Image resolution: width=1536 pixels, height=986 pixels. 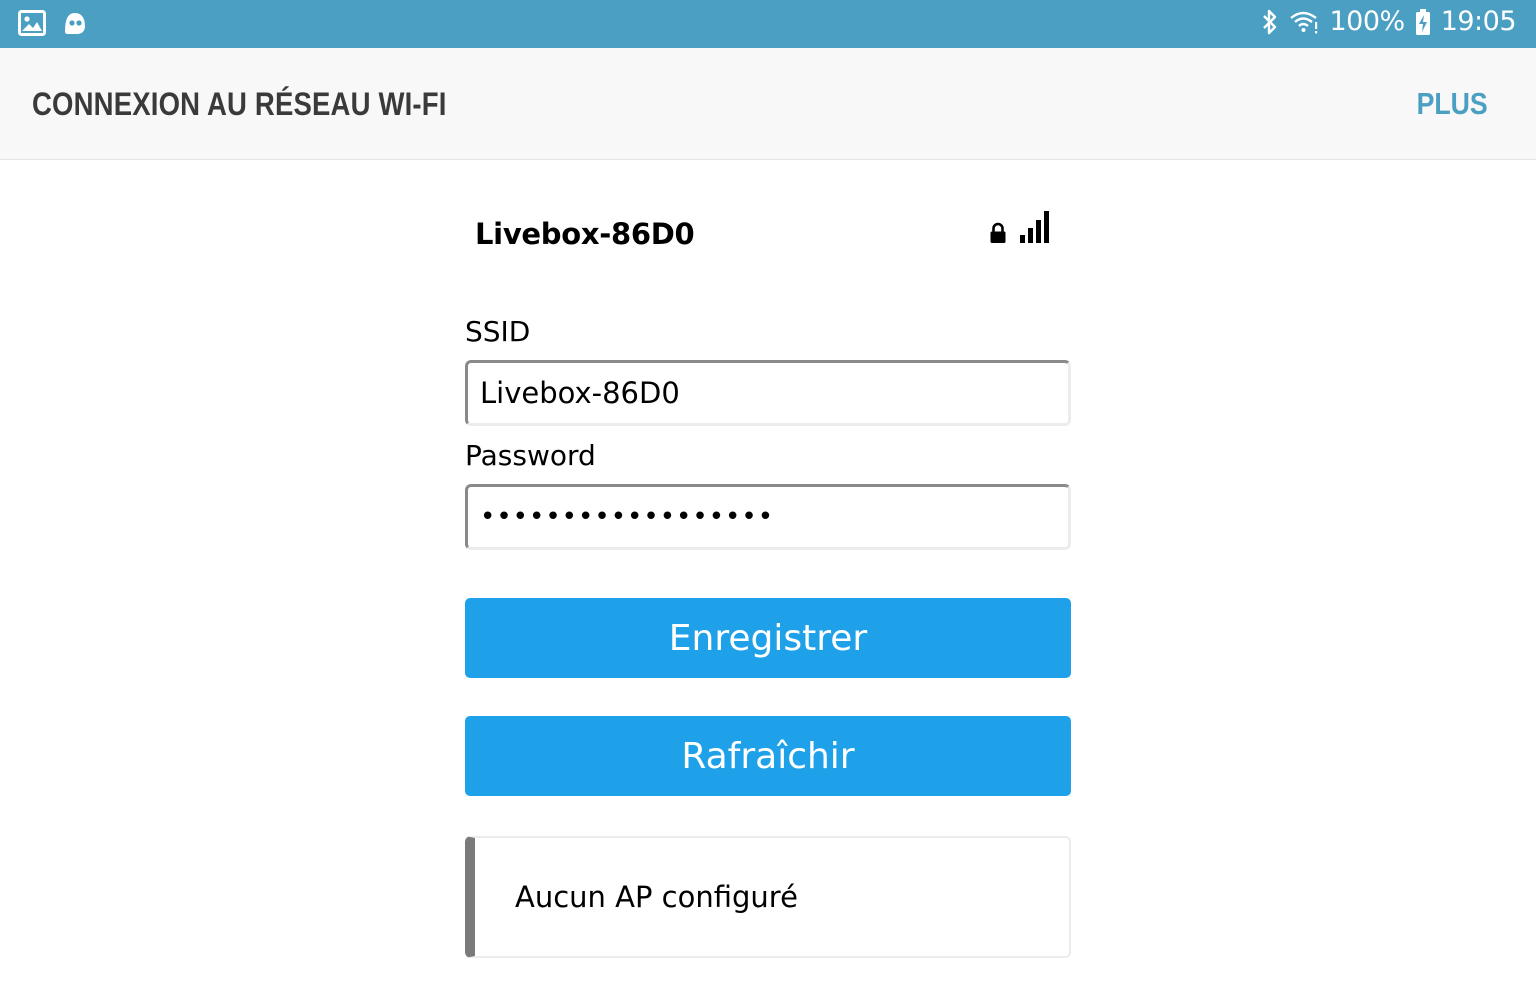 I want to click on battery-charging-icon, so click(x=1423, y=22).